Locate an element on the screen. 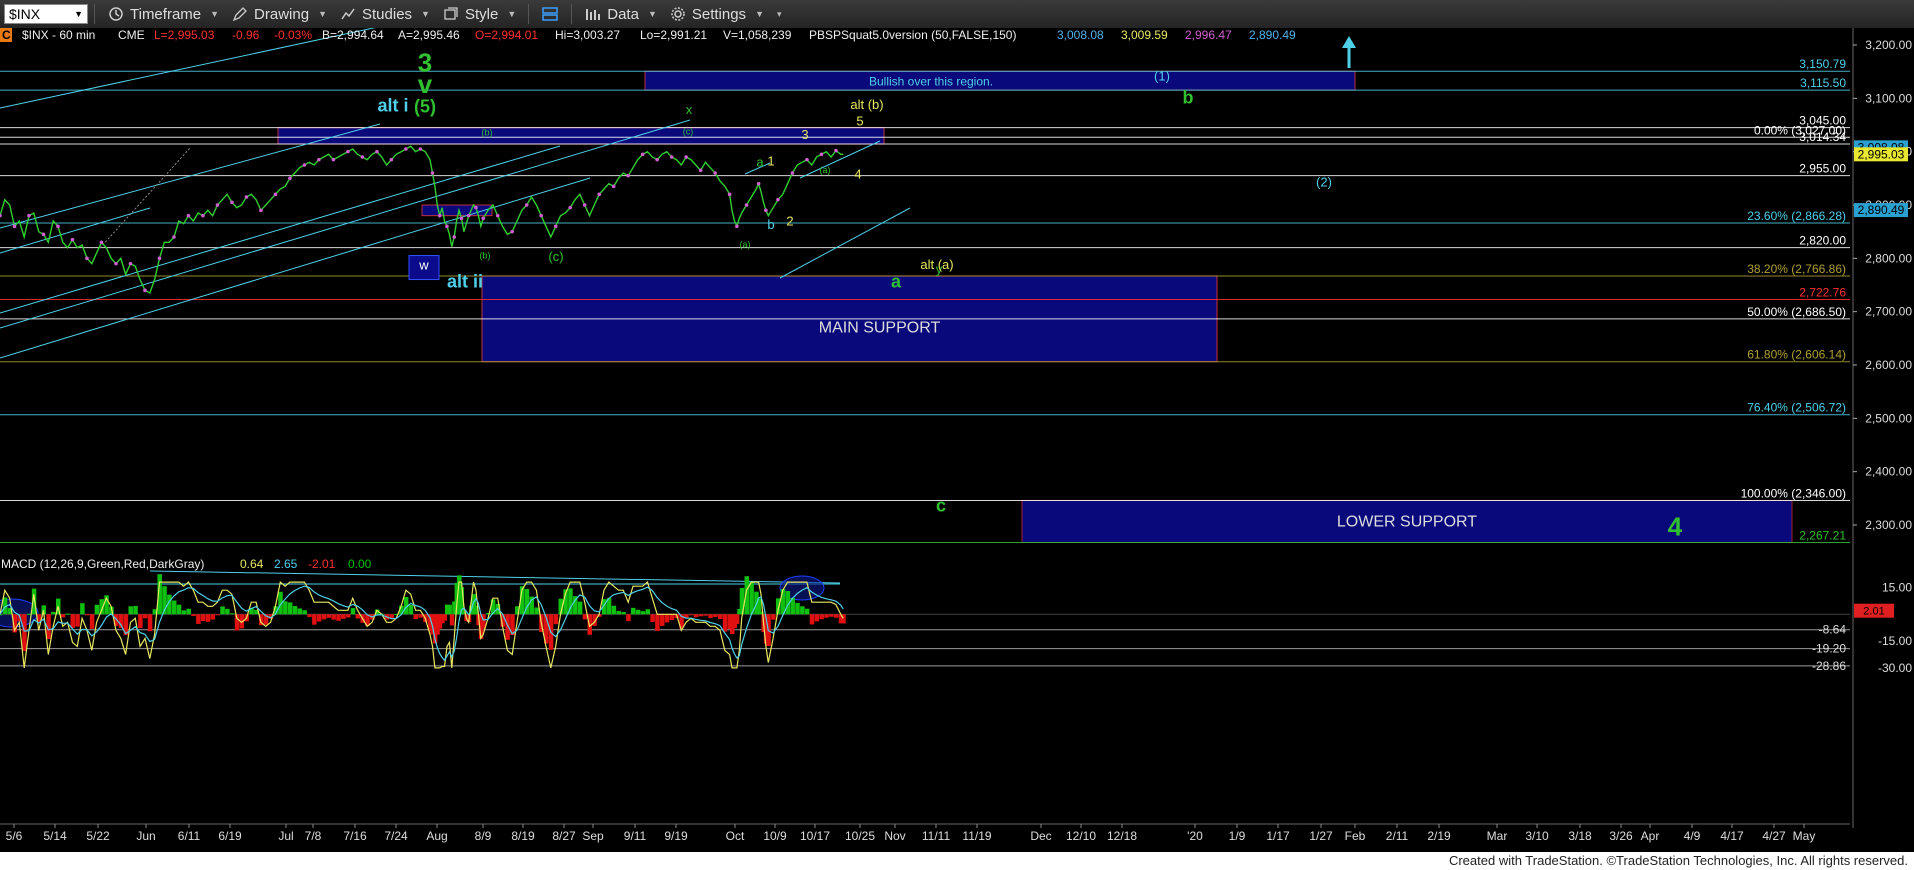 The image size is (1914, 870). symbol-text: $INX is located at coordinates (25, 14).